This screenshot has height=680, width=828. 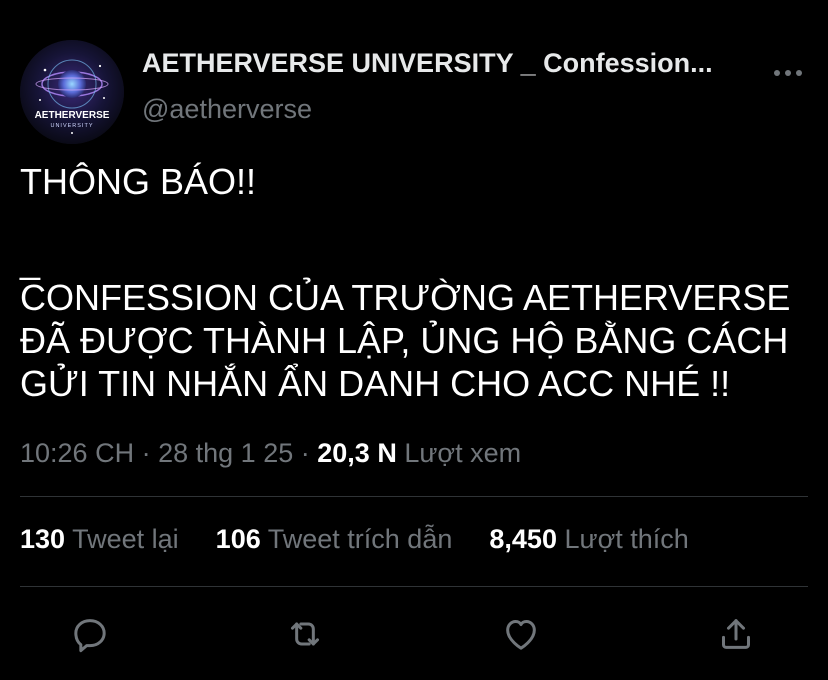 What do you see at coordinates (375, 383) in the screenshot?
I see `tweet-line: GỬI TIN NHẮN ẨN DANH CHO ACC NHÉ !!` at bounding box center [375, 383].